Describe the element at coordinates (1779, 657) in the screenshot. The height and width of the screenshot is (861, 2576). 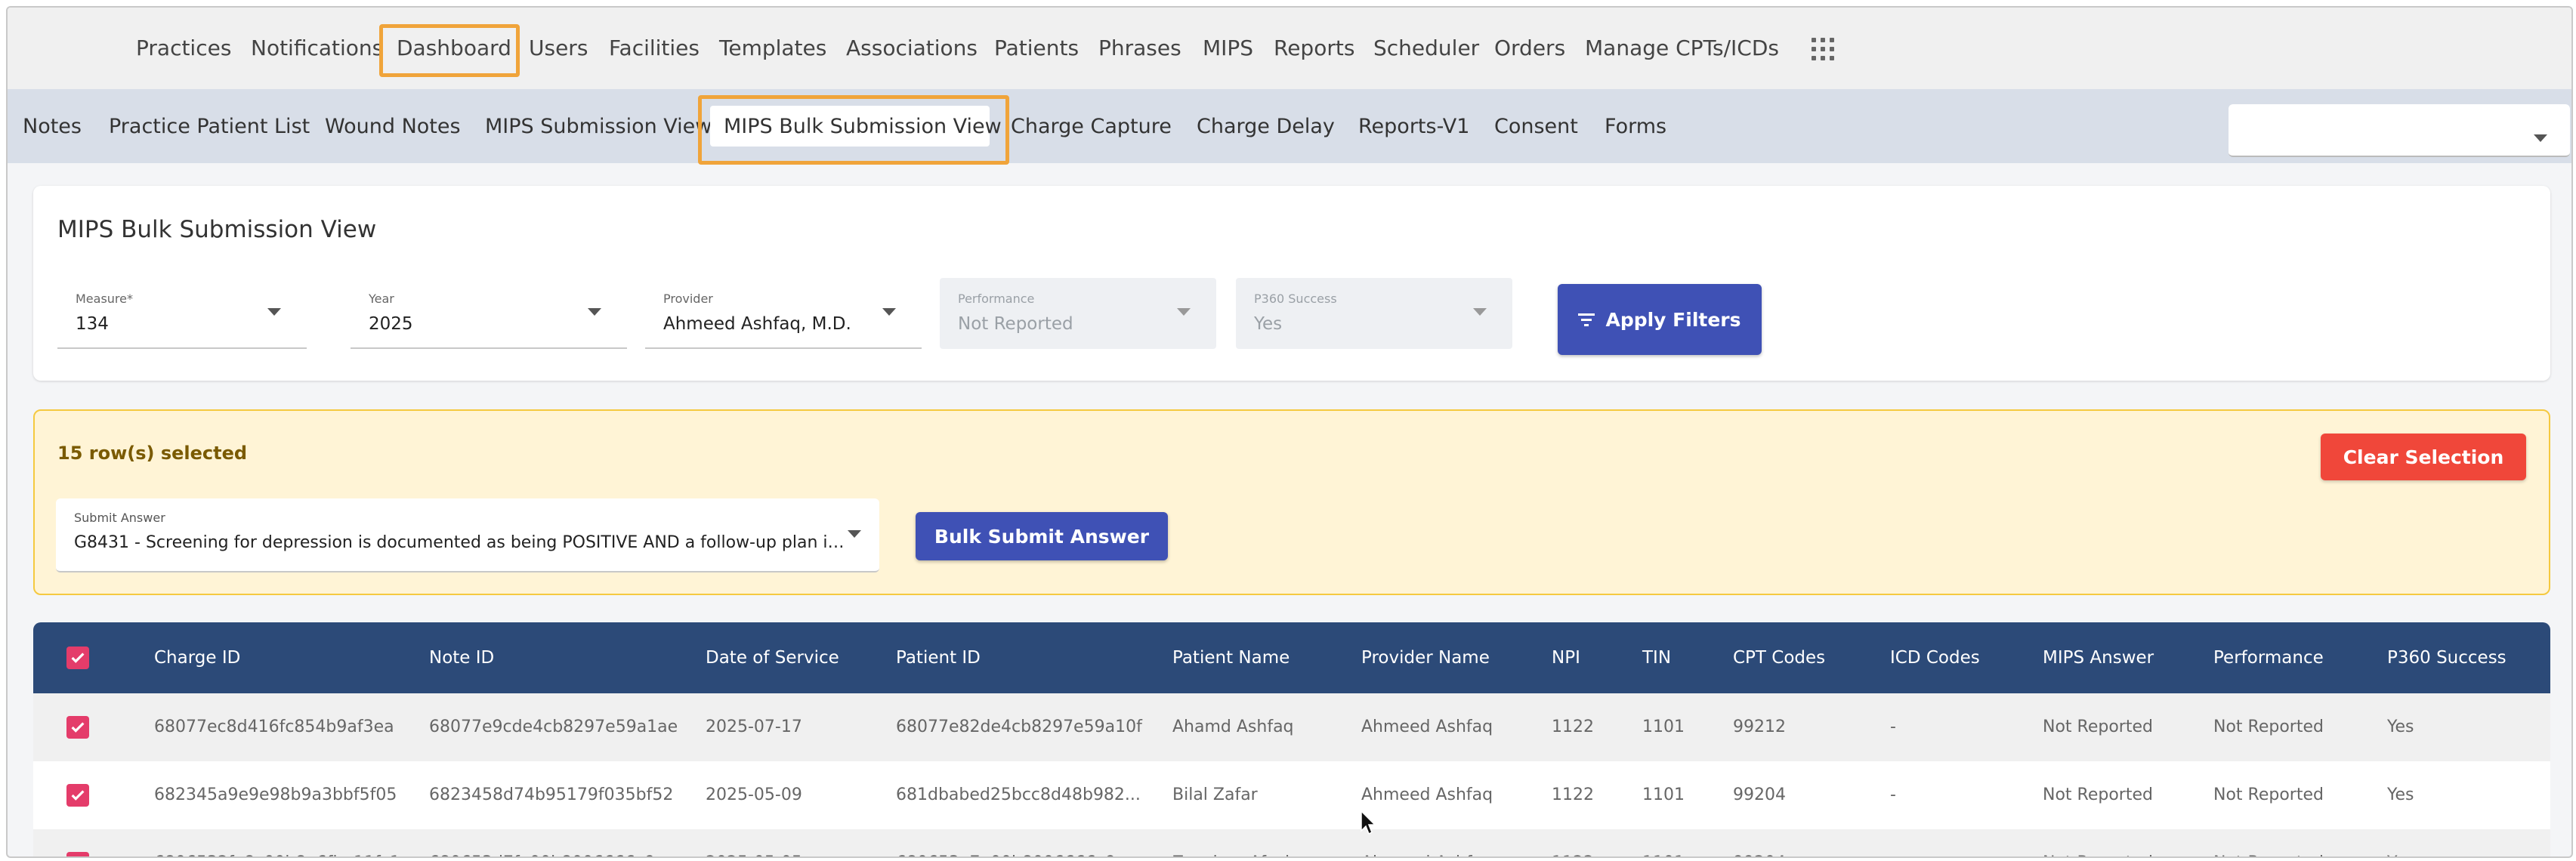
I see `column-header-cpt-codes: CPT Codes` at that location.